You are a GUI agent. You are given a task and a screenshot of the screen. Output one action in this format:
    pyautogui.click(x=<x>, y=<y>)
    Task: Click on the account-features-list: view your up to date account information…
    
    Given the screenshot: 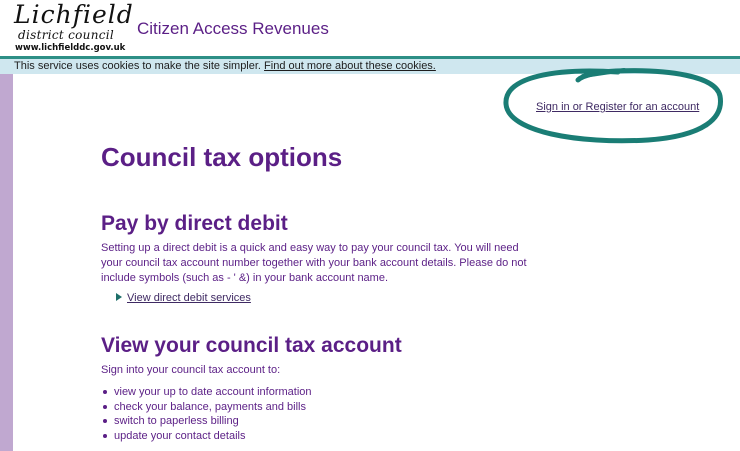 What is the action you would take?
    pyautogui.click(x=206, y=414)
    